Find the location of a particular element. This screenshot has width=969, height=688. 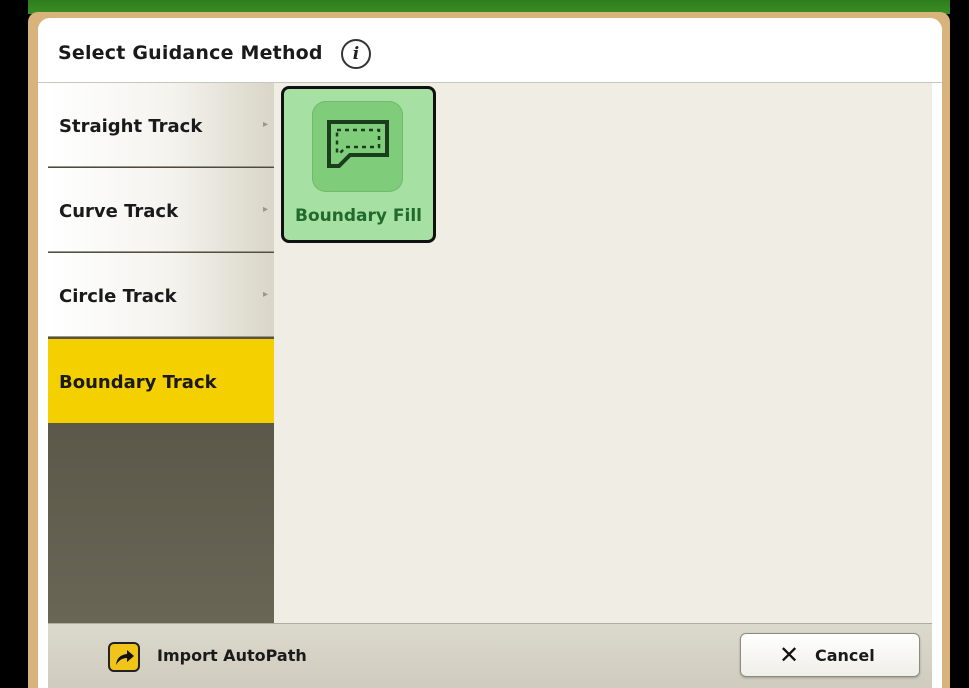

sidebar-item-boundary-track: Boundary Track is located at coordinates (161, 381).